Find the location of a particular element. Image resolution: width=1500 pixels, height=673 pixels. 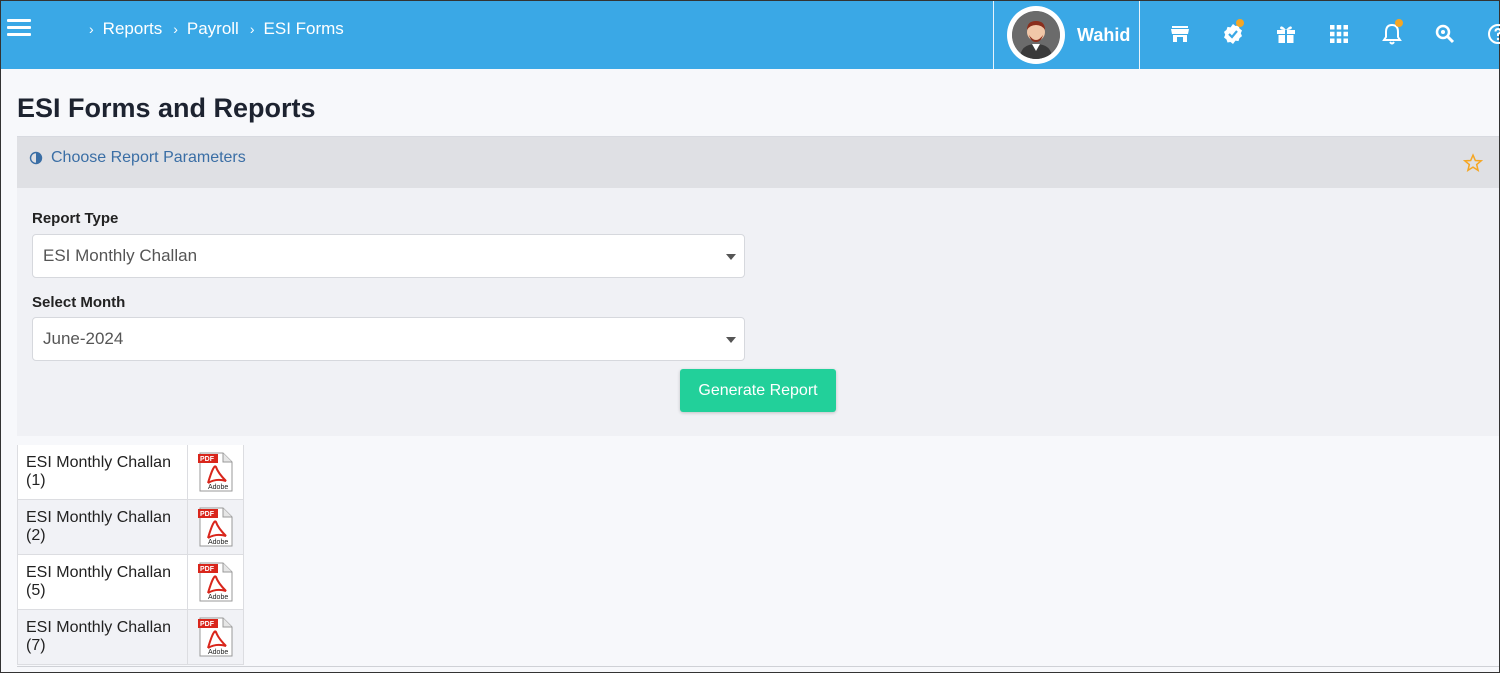

avatar is located at coordinates (1036, 35).